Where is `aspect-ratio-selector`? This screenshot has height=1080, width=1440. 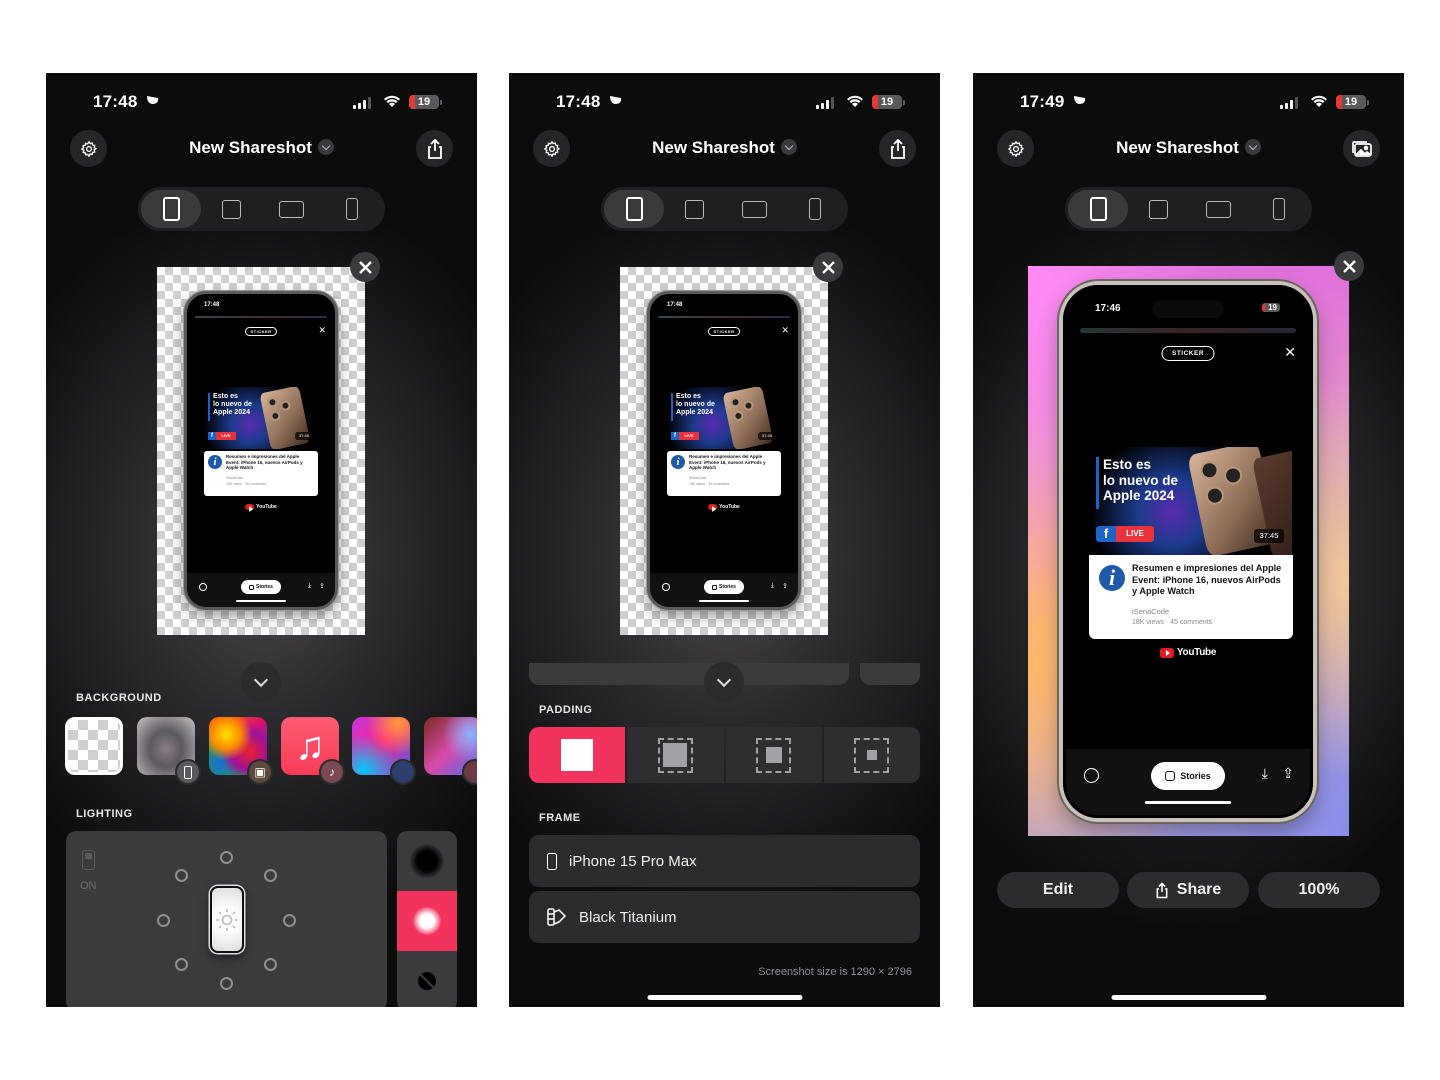
aspect-ratio-selector is located at coordinates (724, 209).